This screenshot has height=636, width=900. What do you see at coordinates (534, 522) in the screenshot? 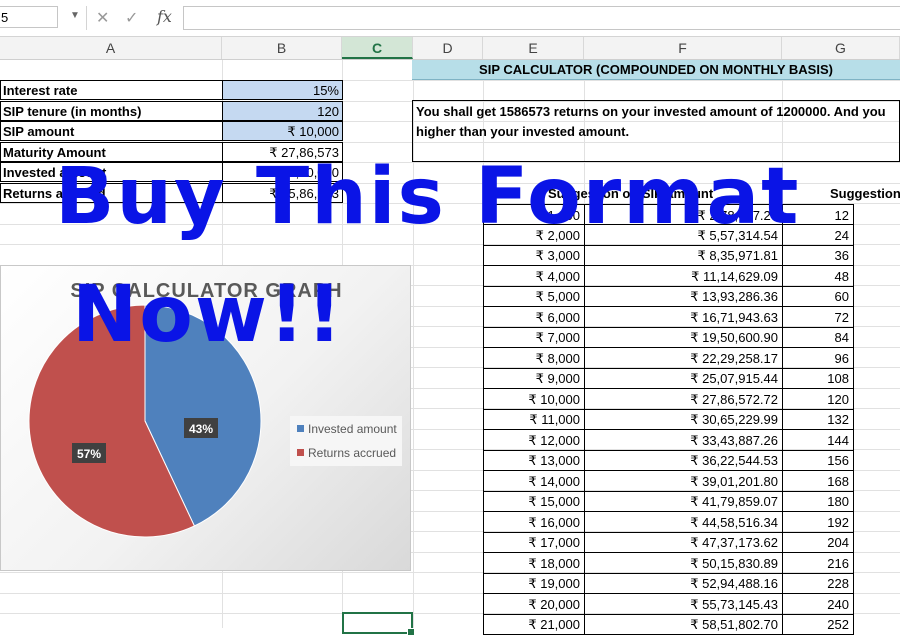
I see `suggestion-sip-amount: ₹ 16,000` at bounding box center [534, 522].